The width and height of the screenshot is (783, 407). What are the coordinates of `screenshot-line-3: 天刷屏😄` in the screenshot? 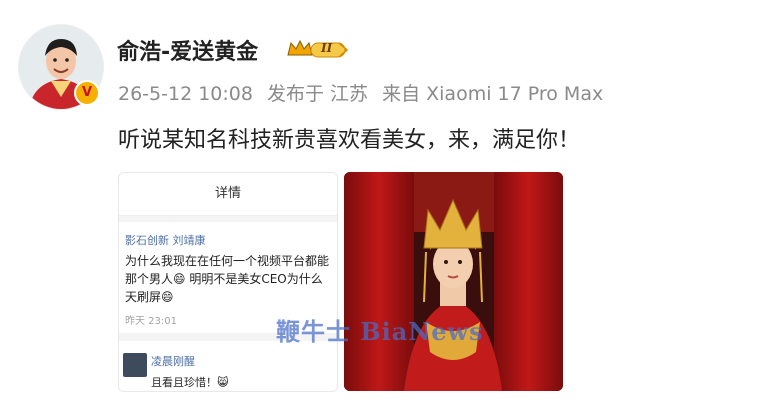 It's located at (149, 297).